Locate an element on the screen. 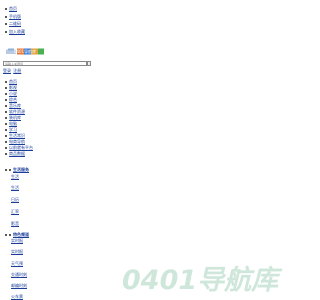  section-2-item: 天气预 is located at coordinates (17, 264).